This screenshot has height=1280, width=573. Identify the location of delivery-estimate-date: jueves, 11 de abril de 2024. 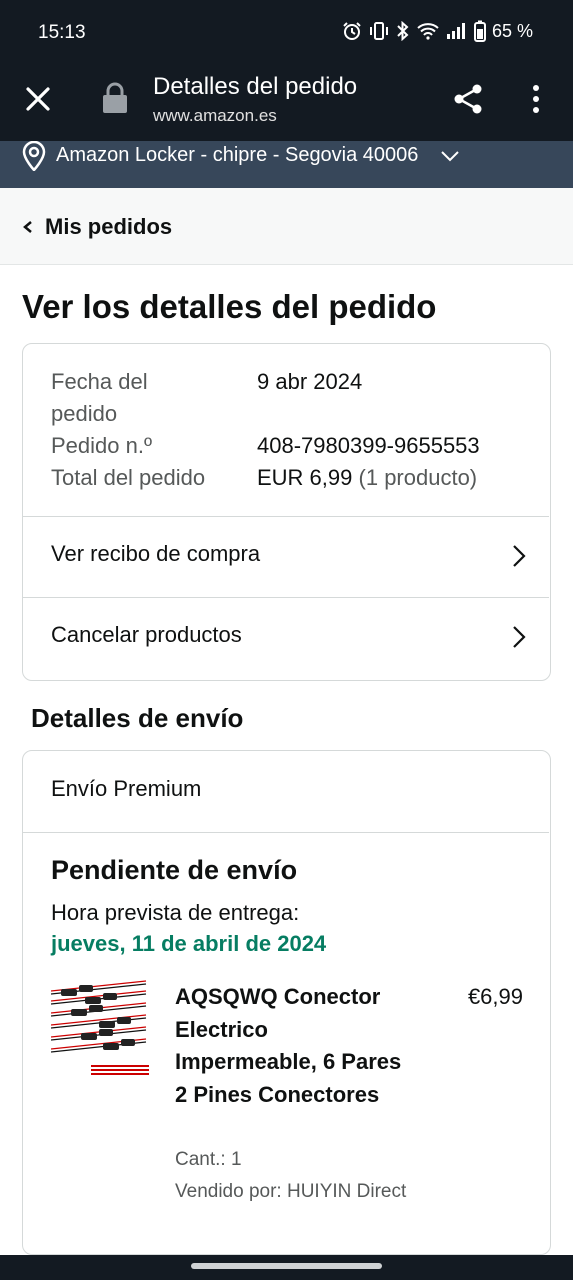
(189, 943).